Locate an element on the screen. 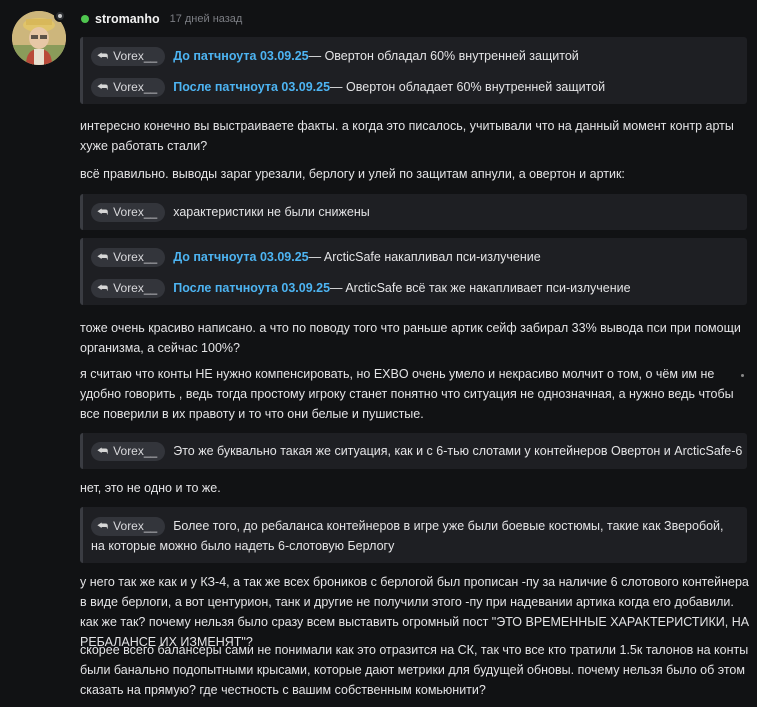 The width and height of the screenshot is (757, 707). quote-line: ⮪ Vorex__ характеристики не были снижены is located at coordinates (230, 212).